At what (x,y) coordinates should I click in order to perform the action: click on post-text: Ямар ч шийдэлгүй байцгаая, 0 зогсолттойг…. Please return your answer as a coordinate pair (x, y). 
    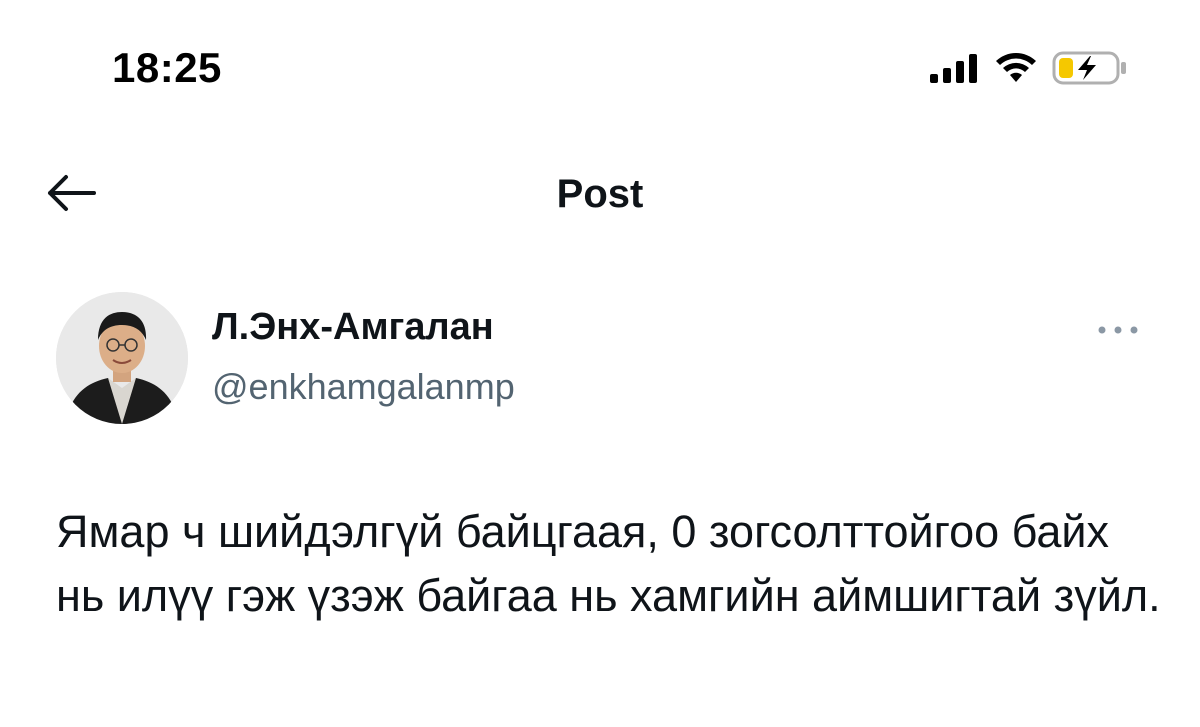
    Looking at the image, I should click on (608, 563).